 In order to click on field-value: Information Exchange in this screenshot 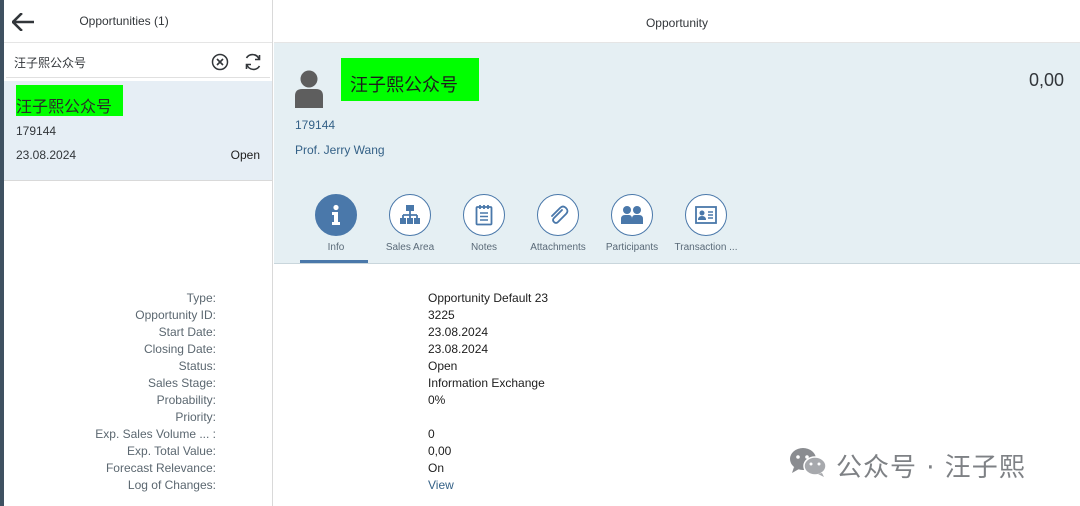, I will do `click(486, 383)`.